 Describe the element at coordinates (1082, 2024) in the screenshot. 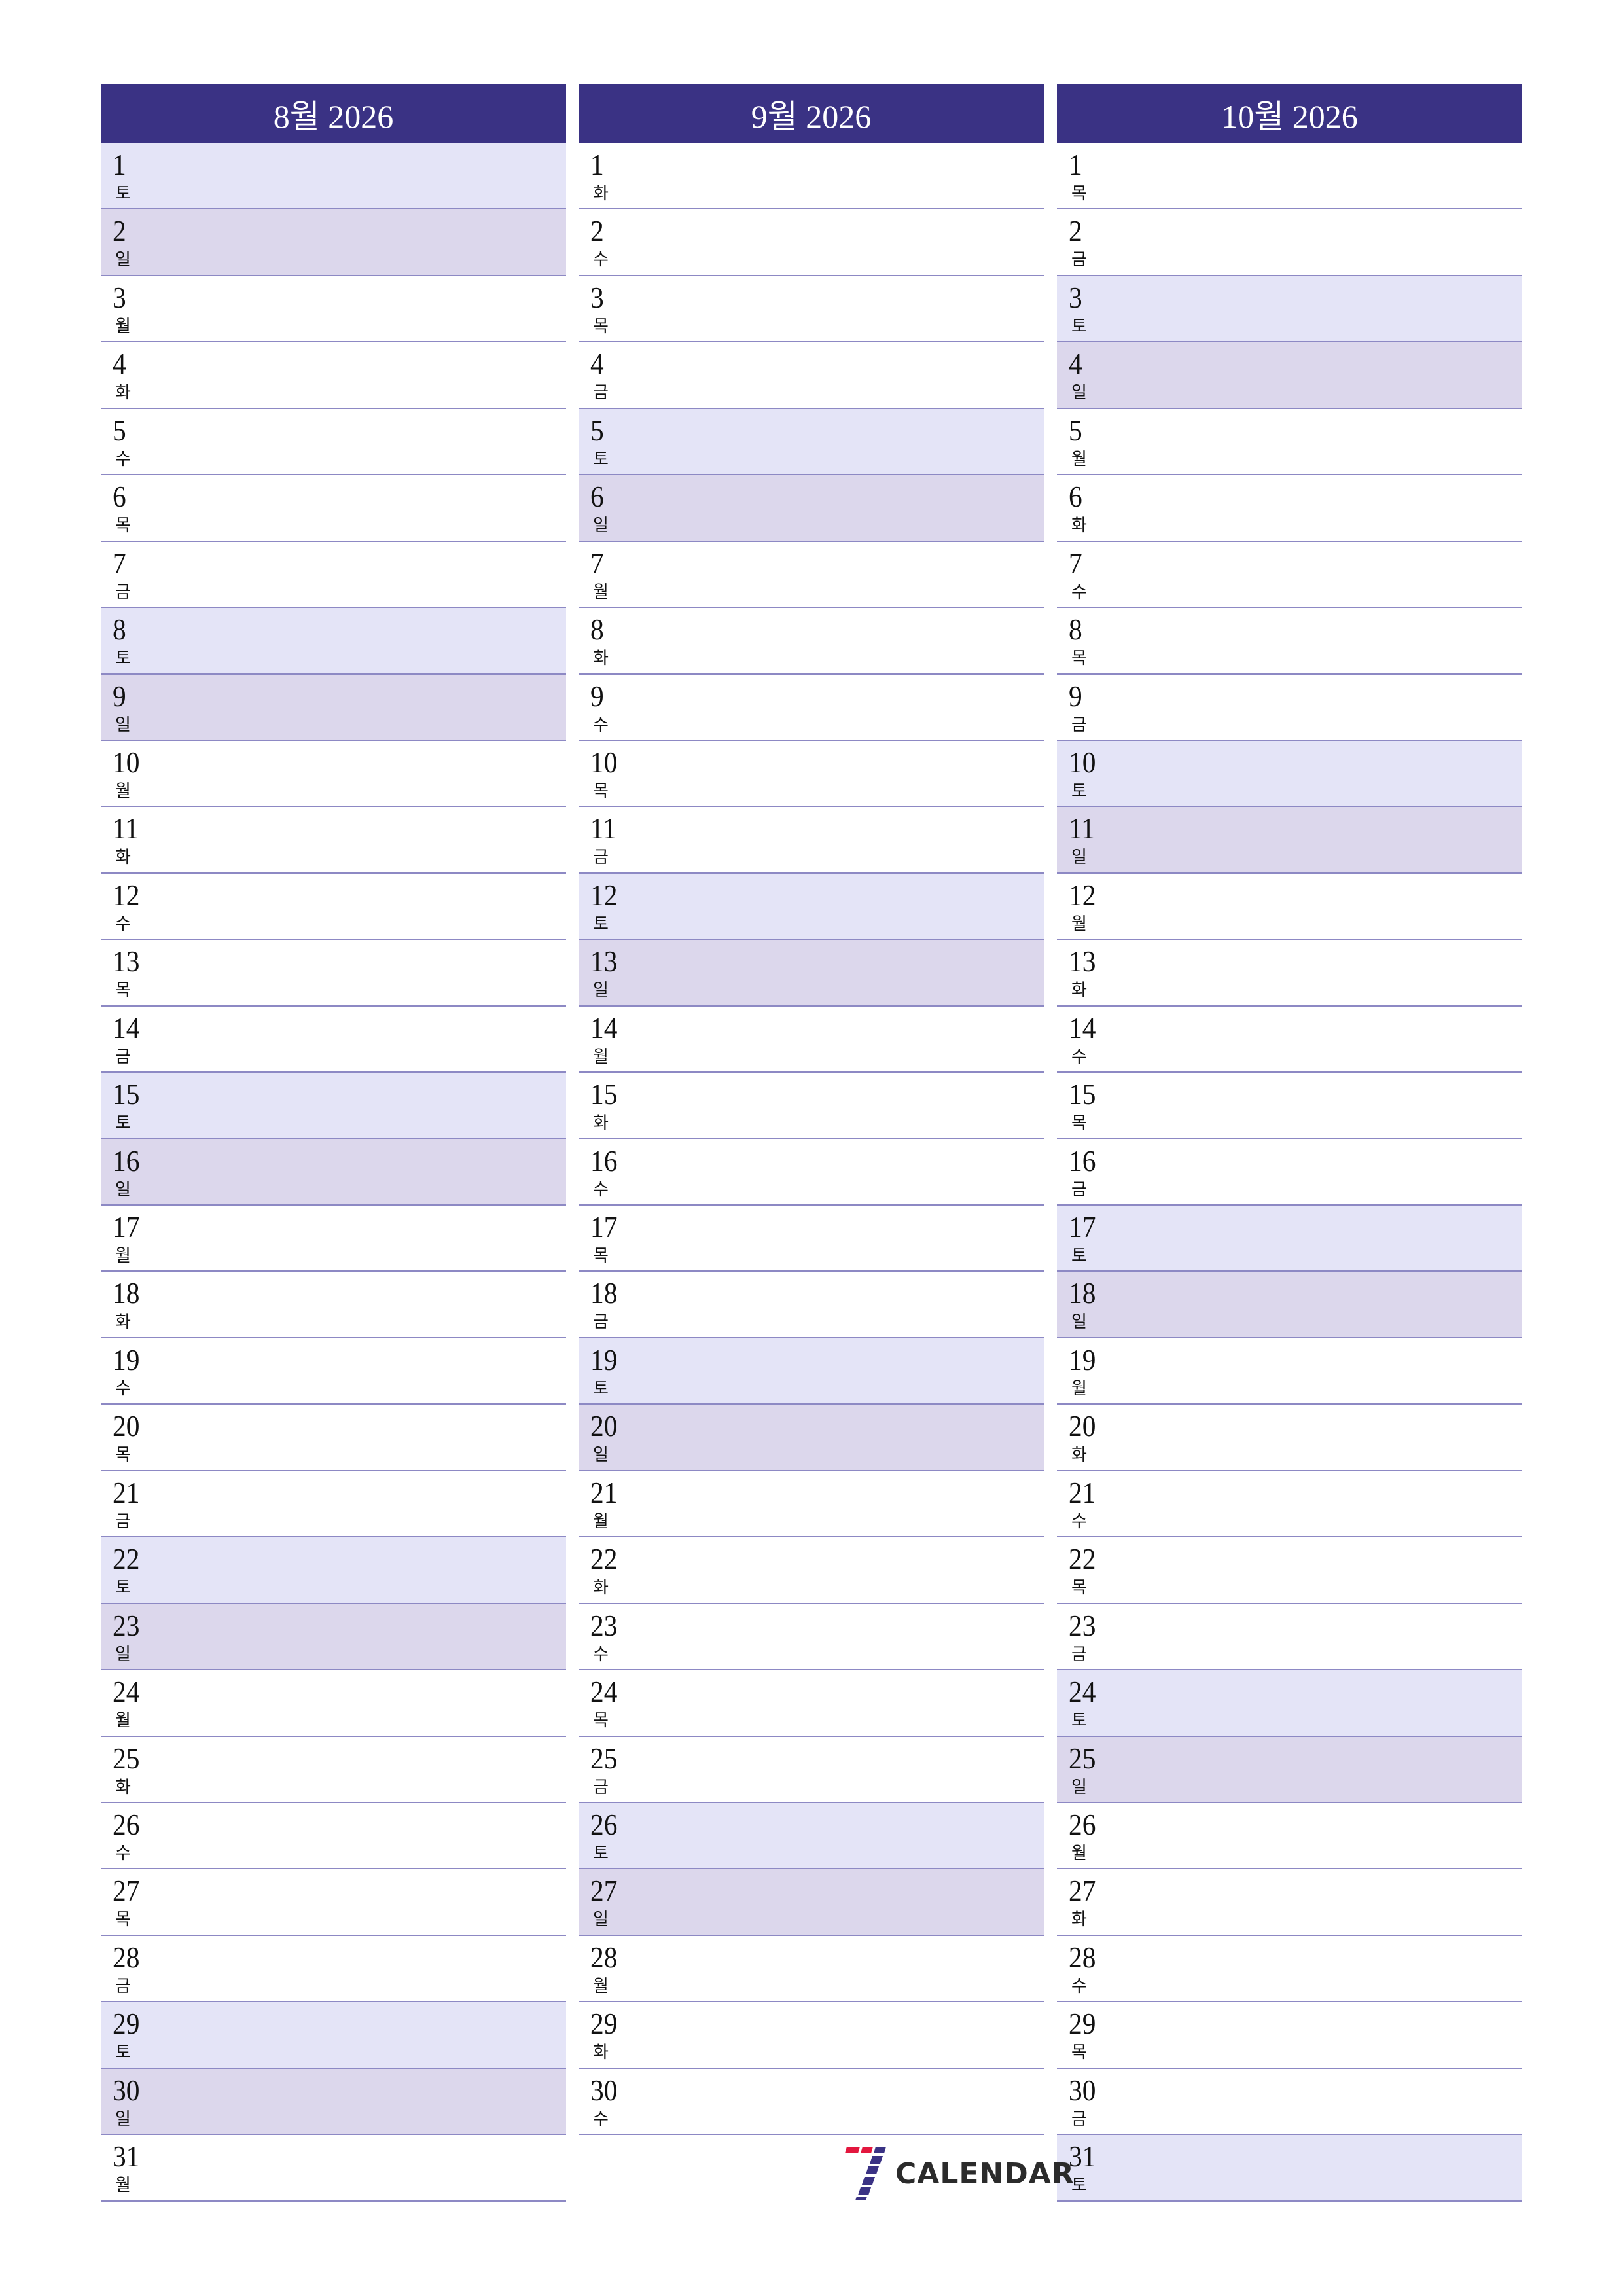

I see `day-number: 29` at that location.